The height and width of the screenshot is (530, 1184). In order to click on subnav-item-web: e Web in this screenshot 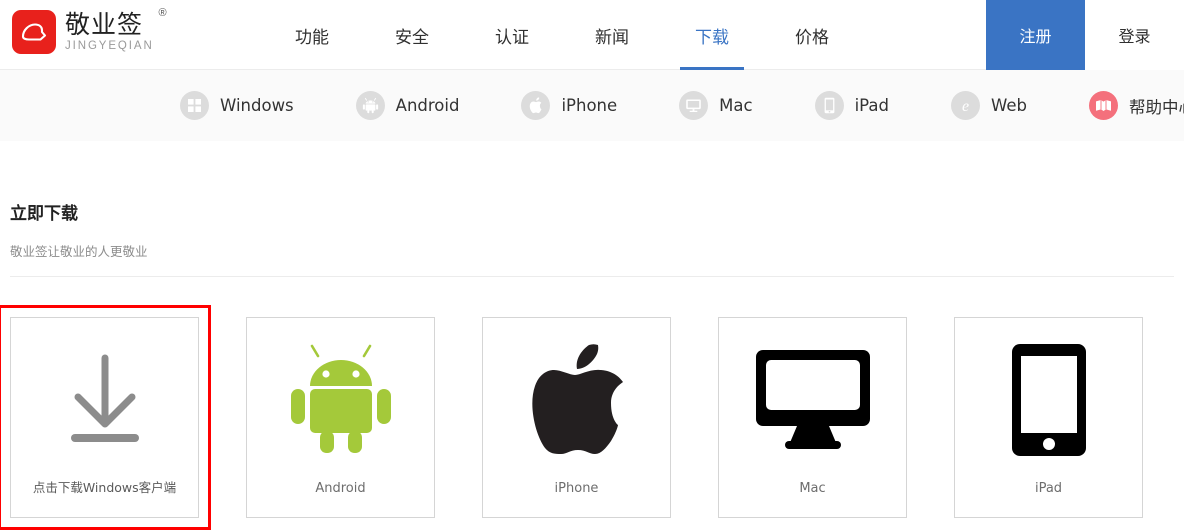, I will do `click(988, 105)`.